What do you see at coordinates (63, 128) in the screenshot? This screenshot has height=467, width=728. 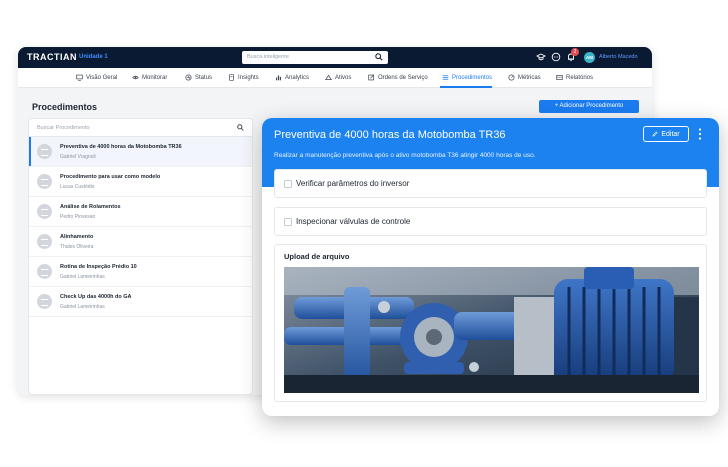 I see `procedure-search-placeholder: Buscar Procedimento` at bounding box center [63, 128].